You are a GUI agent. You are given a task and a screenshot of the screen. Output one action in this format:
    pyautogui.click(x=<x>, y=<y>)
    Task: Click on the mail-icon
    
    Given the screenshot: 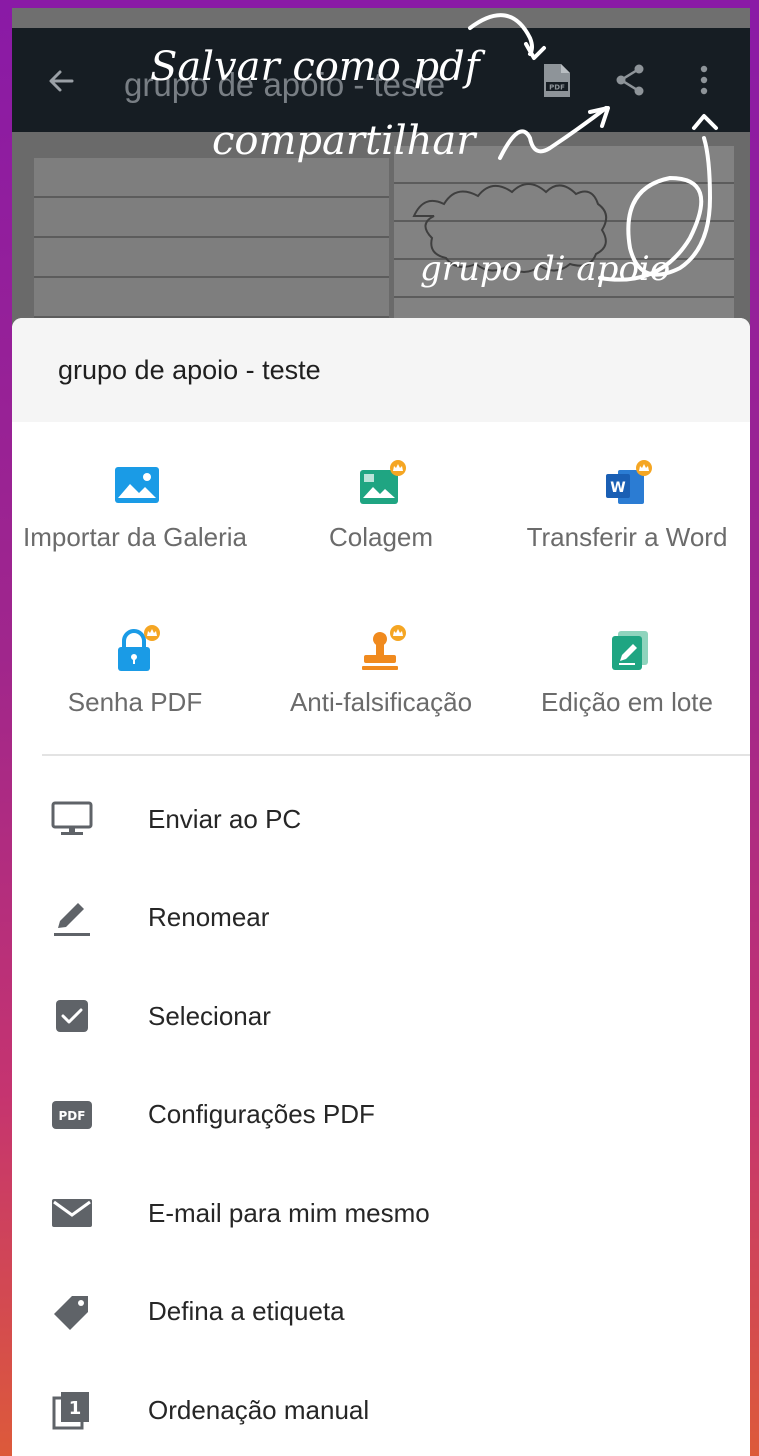 What is the action you would take?
    pyautogui.click(x=72, y=1213)
    